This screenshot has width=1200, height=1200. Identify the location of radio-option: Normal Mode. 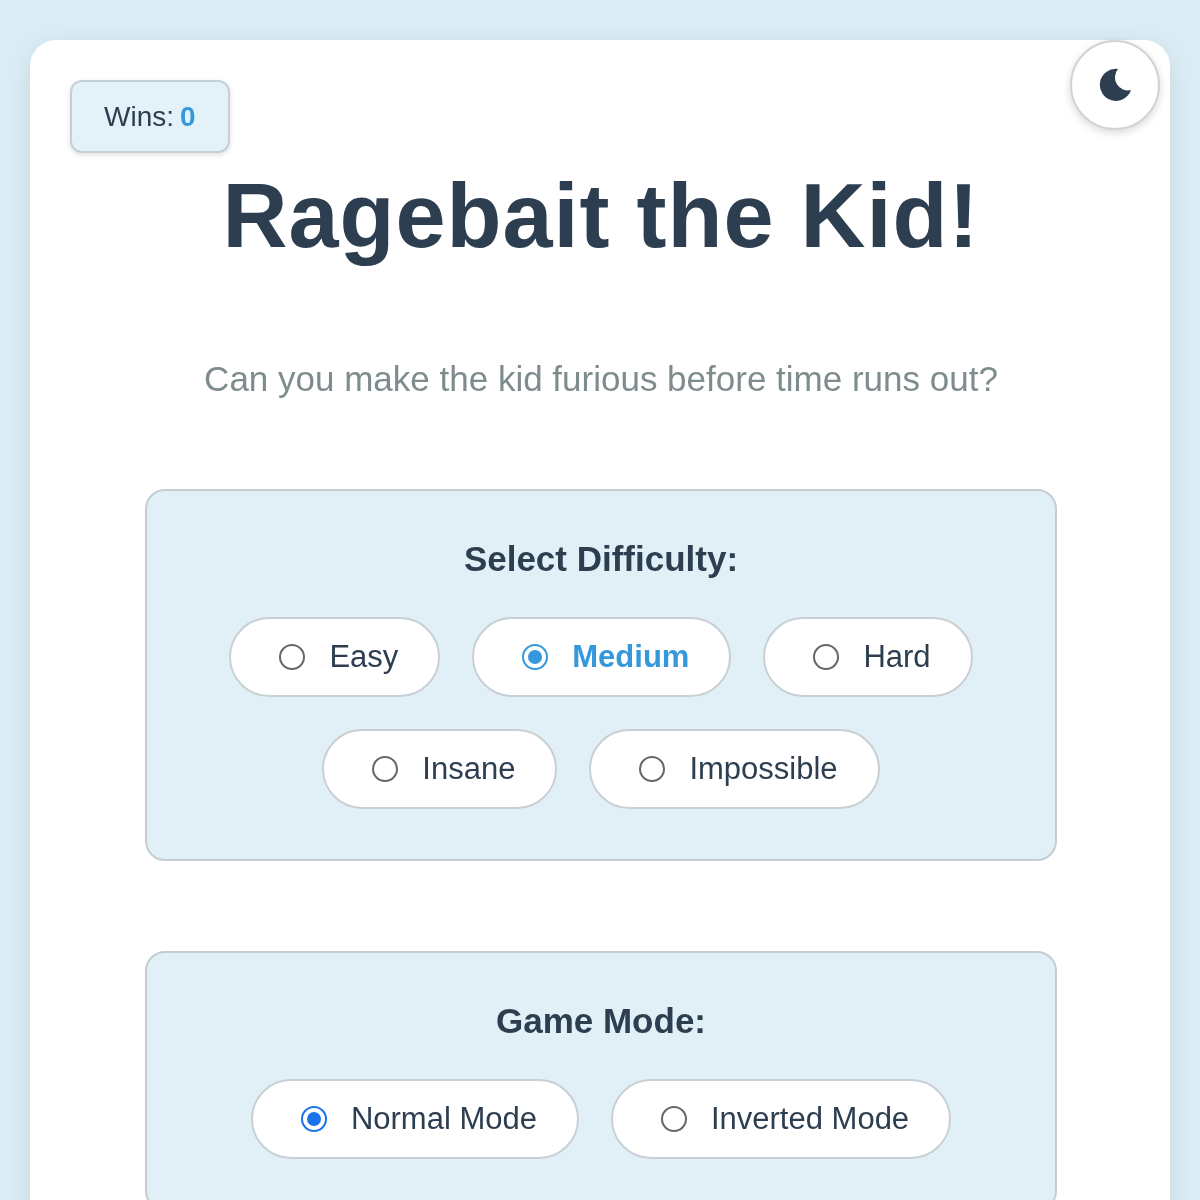
(414, 1119).